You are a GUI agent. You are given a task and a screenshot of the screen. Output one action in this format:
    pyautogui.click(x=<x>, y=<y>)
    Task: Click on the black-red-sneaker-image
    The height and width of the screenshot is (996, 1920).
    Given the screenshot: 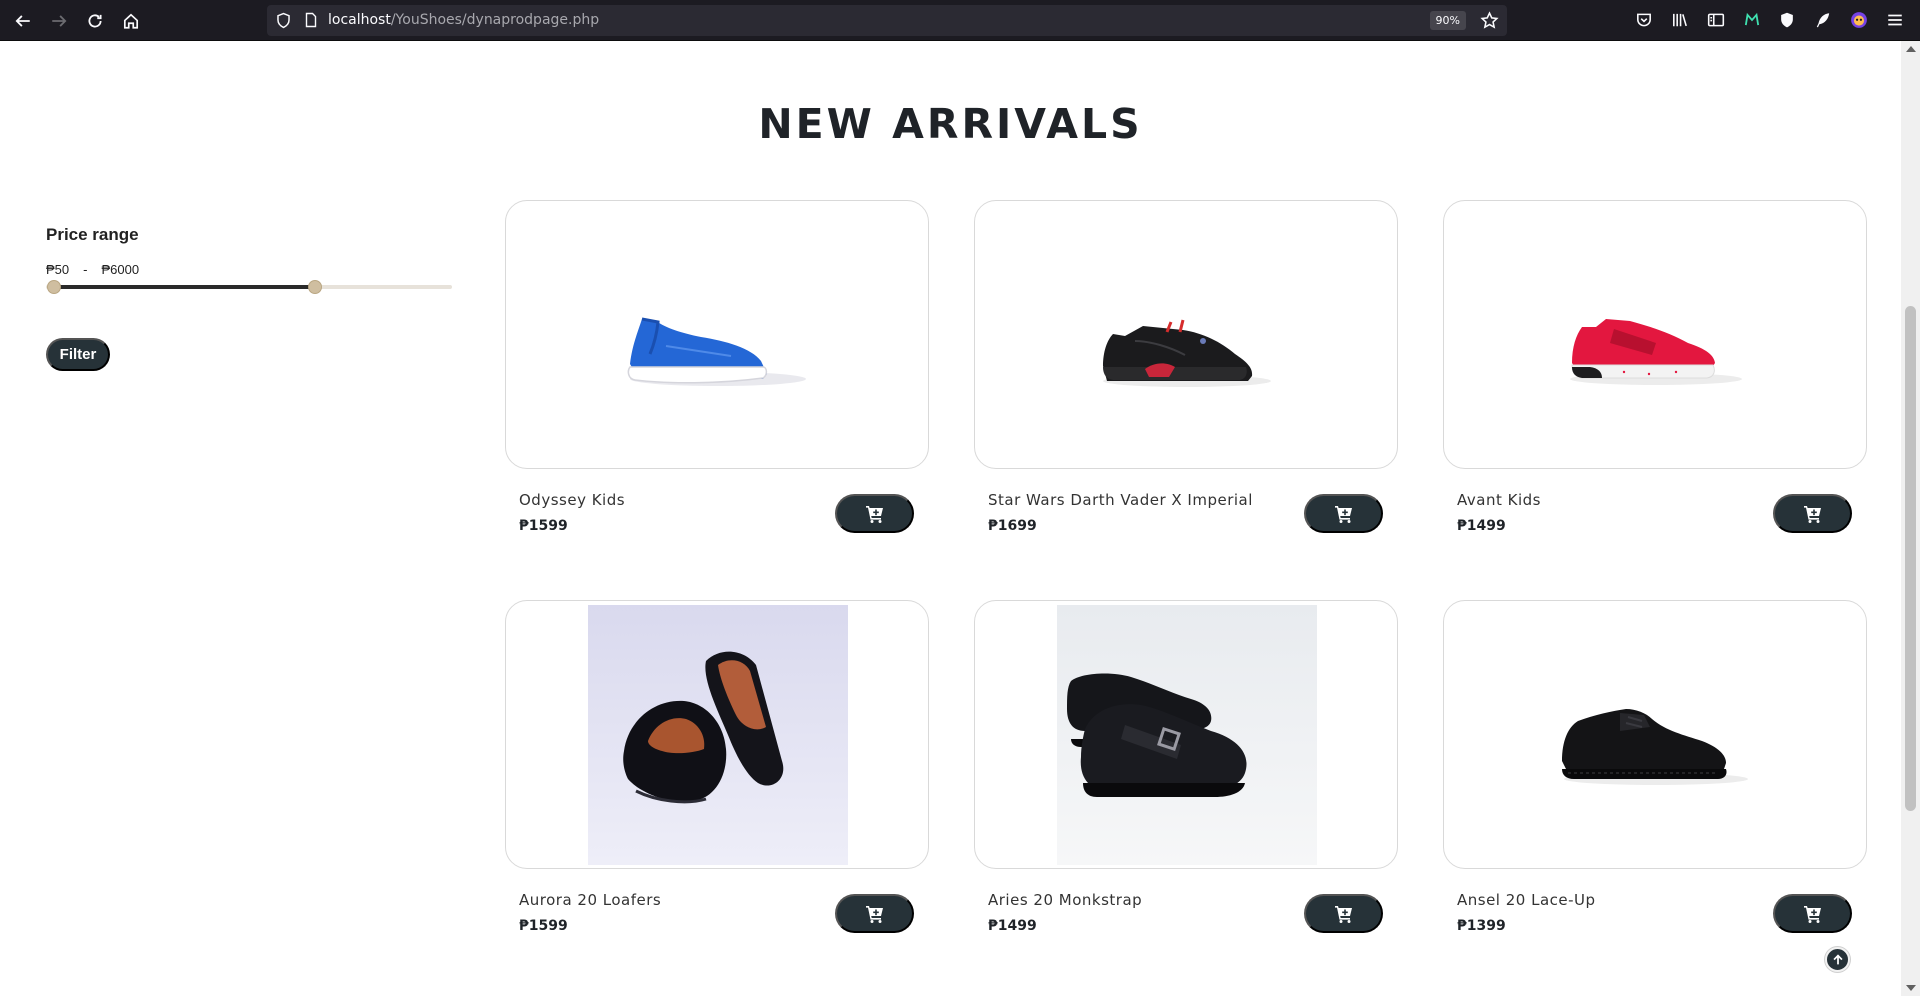 What is the action you would take?
    pyautogui.click(x=1187, y=353)
    